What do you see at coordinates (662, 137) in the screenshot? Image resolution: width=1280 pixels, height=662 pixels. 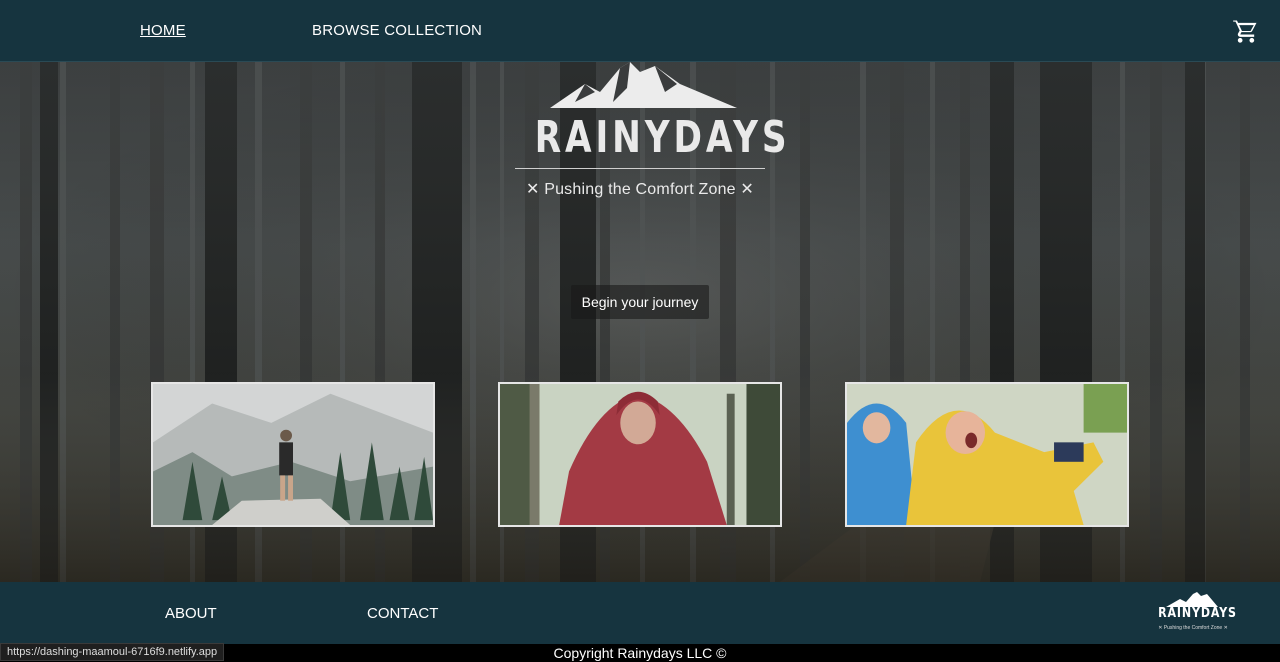 I see `brand-wordmark: RAINYDAYS` at bounding box center [662, 137].